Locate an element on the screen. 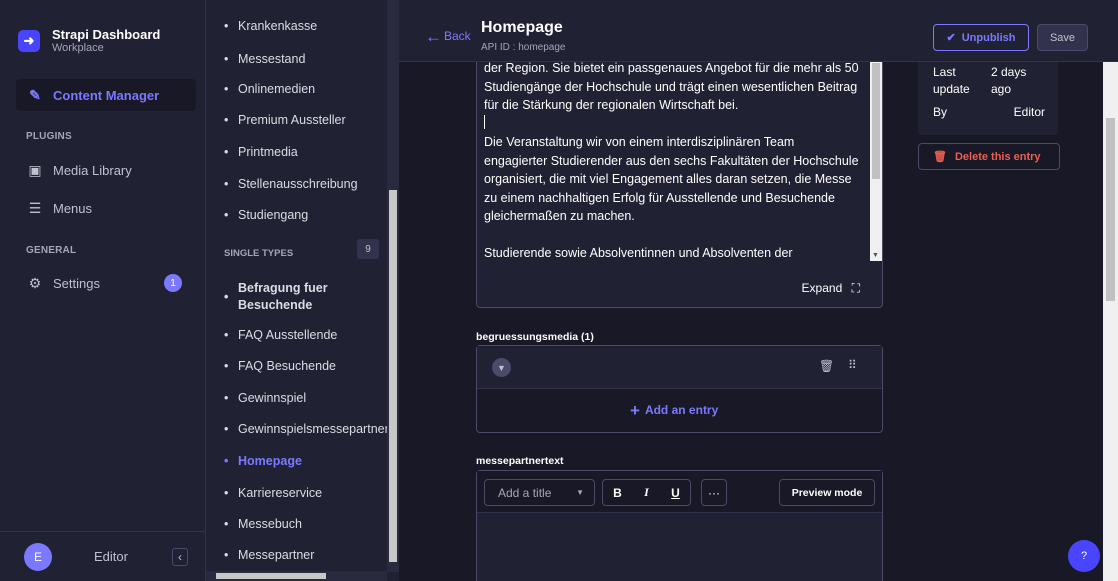 The height and width of the screenshot is (581, 1118). scroll-down-arrow-icon: ▼ is located at coordinates (875, 255).